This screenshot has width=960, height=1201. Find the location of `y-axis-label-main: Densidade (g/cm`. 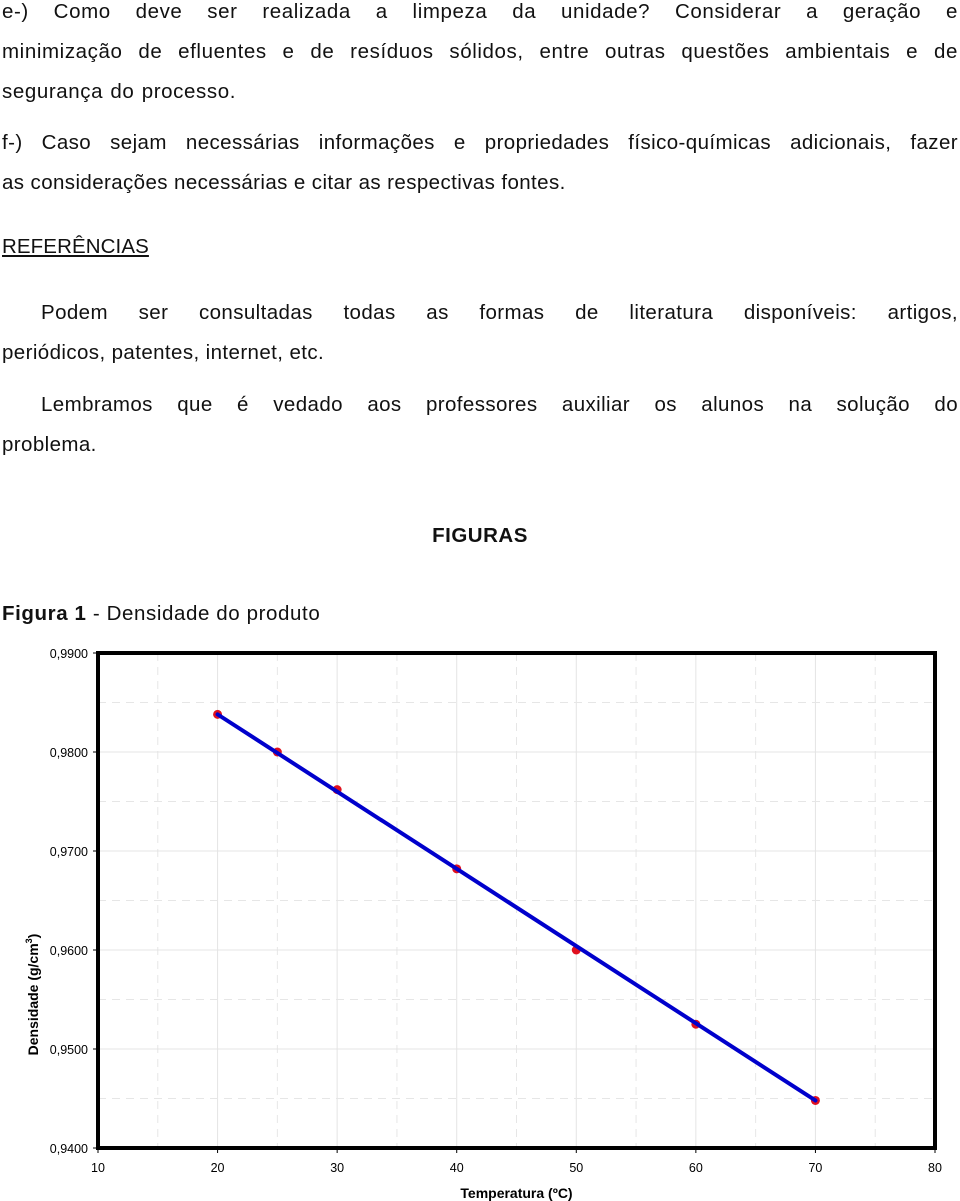

y-axis-label-main: Densidade (g/cm is located at coordinates (33, 999).